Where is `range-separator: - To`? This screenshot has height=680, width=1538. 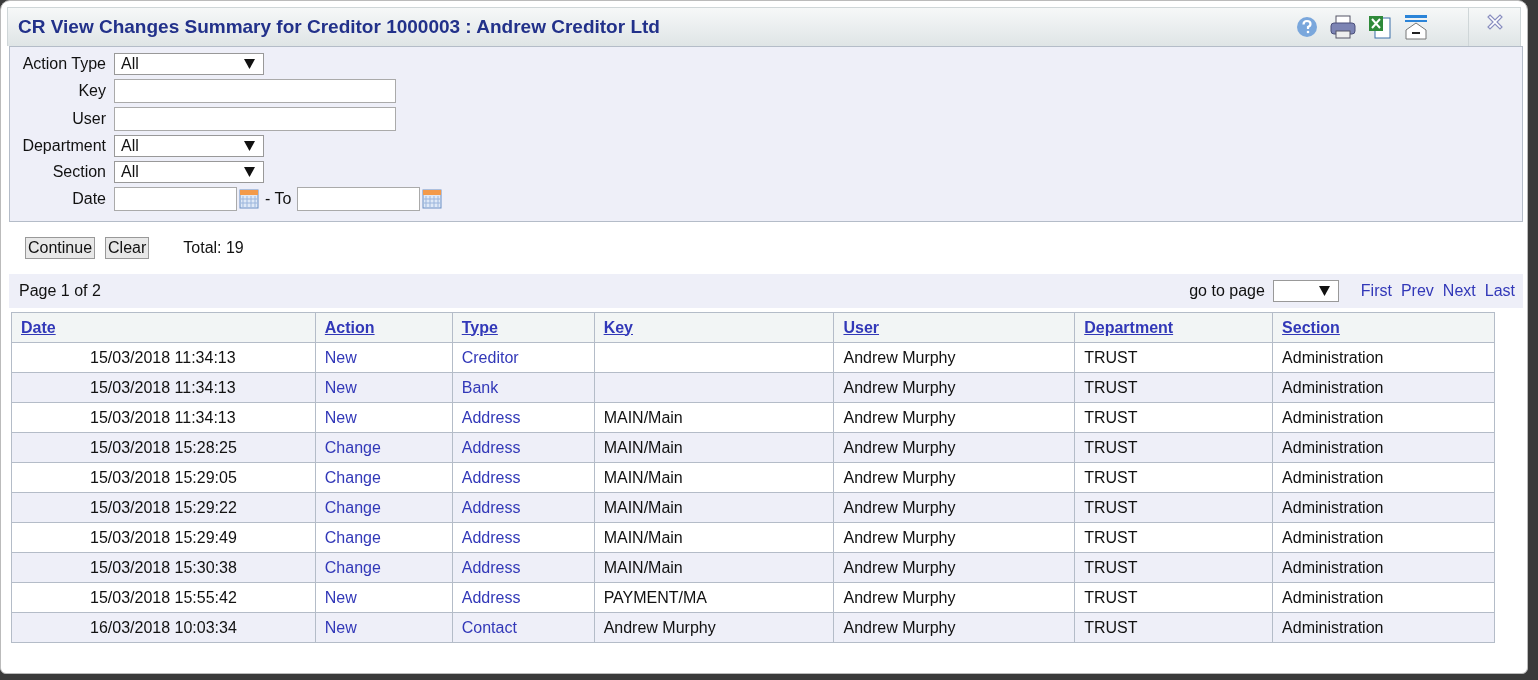 range-separator: - To is located at coordinates (278, 199).